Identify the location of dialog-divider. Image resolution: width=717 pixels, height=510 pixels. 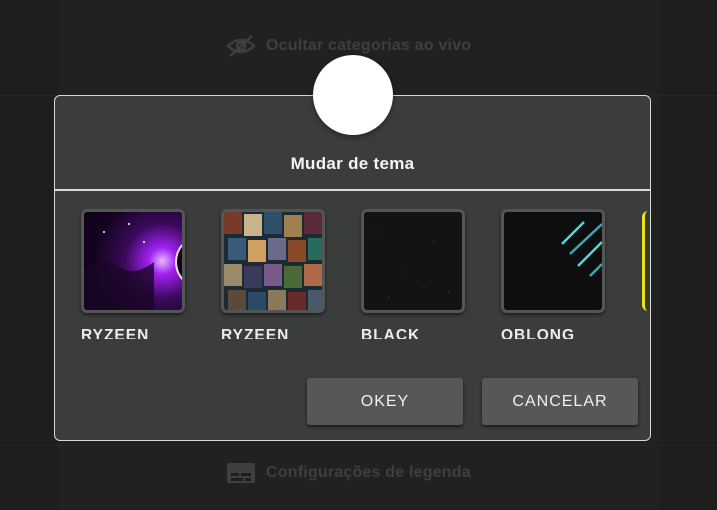
(352, 190).